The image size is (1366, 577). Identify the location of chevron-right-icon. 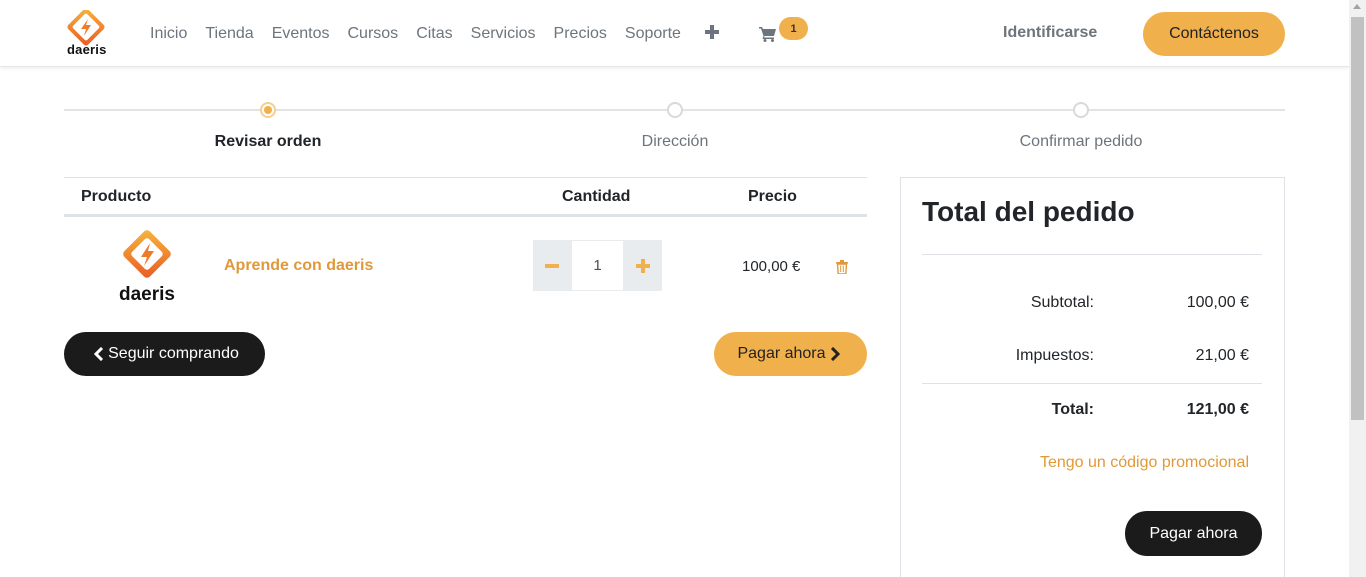
(835, 354).